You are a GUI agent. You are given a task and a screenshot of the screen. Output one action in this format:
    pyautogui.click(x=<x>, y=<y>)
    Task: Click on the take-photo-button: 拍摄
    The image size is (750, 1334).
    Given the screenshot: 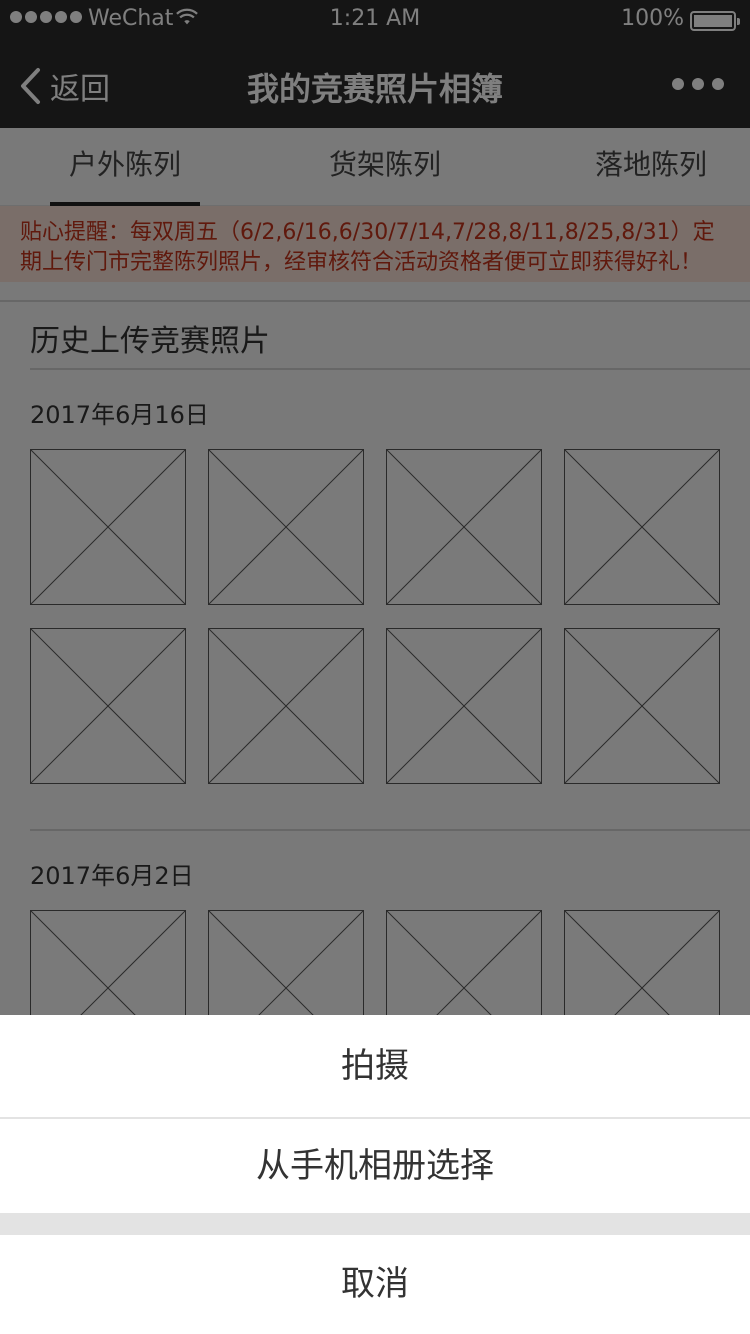 What is the action you would take?
    pyautogui.click(x=375, y=1066)
    